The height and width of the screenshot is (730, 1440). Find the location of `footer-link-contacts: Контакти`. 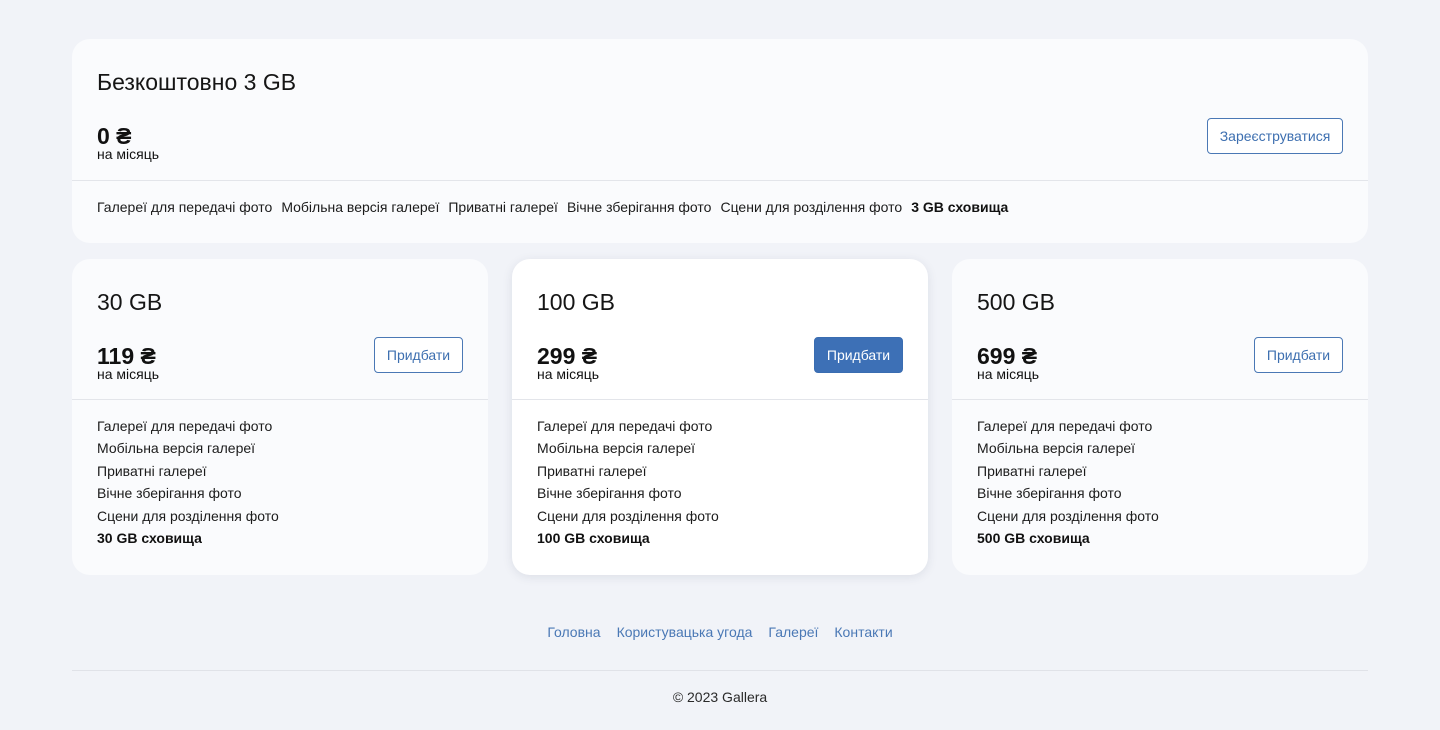

footer-link-contacts: Контакти is located at coordinates (863, 632).